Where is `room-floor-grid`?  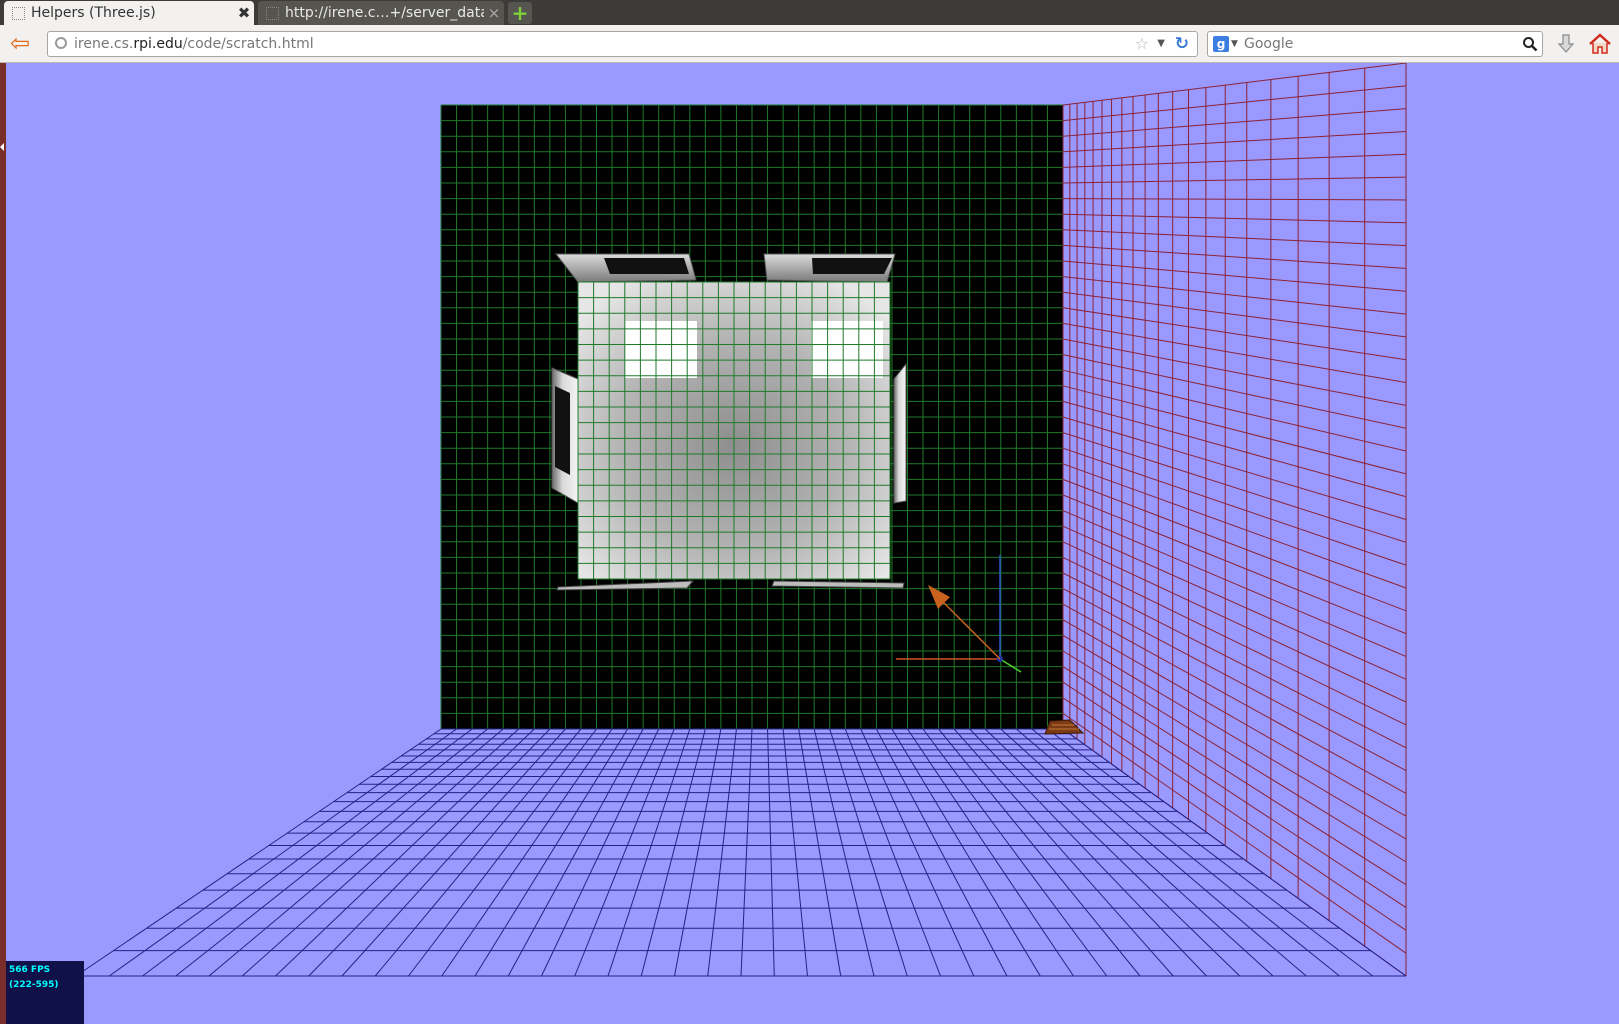 room-floor-grid is located at coordinates (734, 430).